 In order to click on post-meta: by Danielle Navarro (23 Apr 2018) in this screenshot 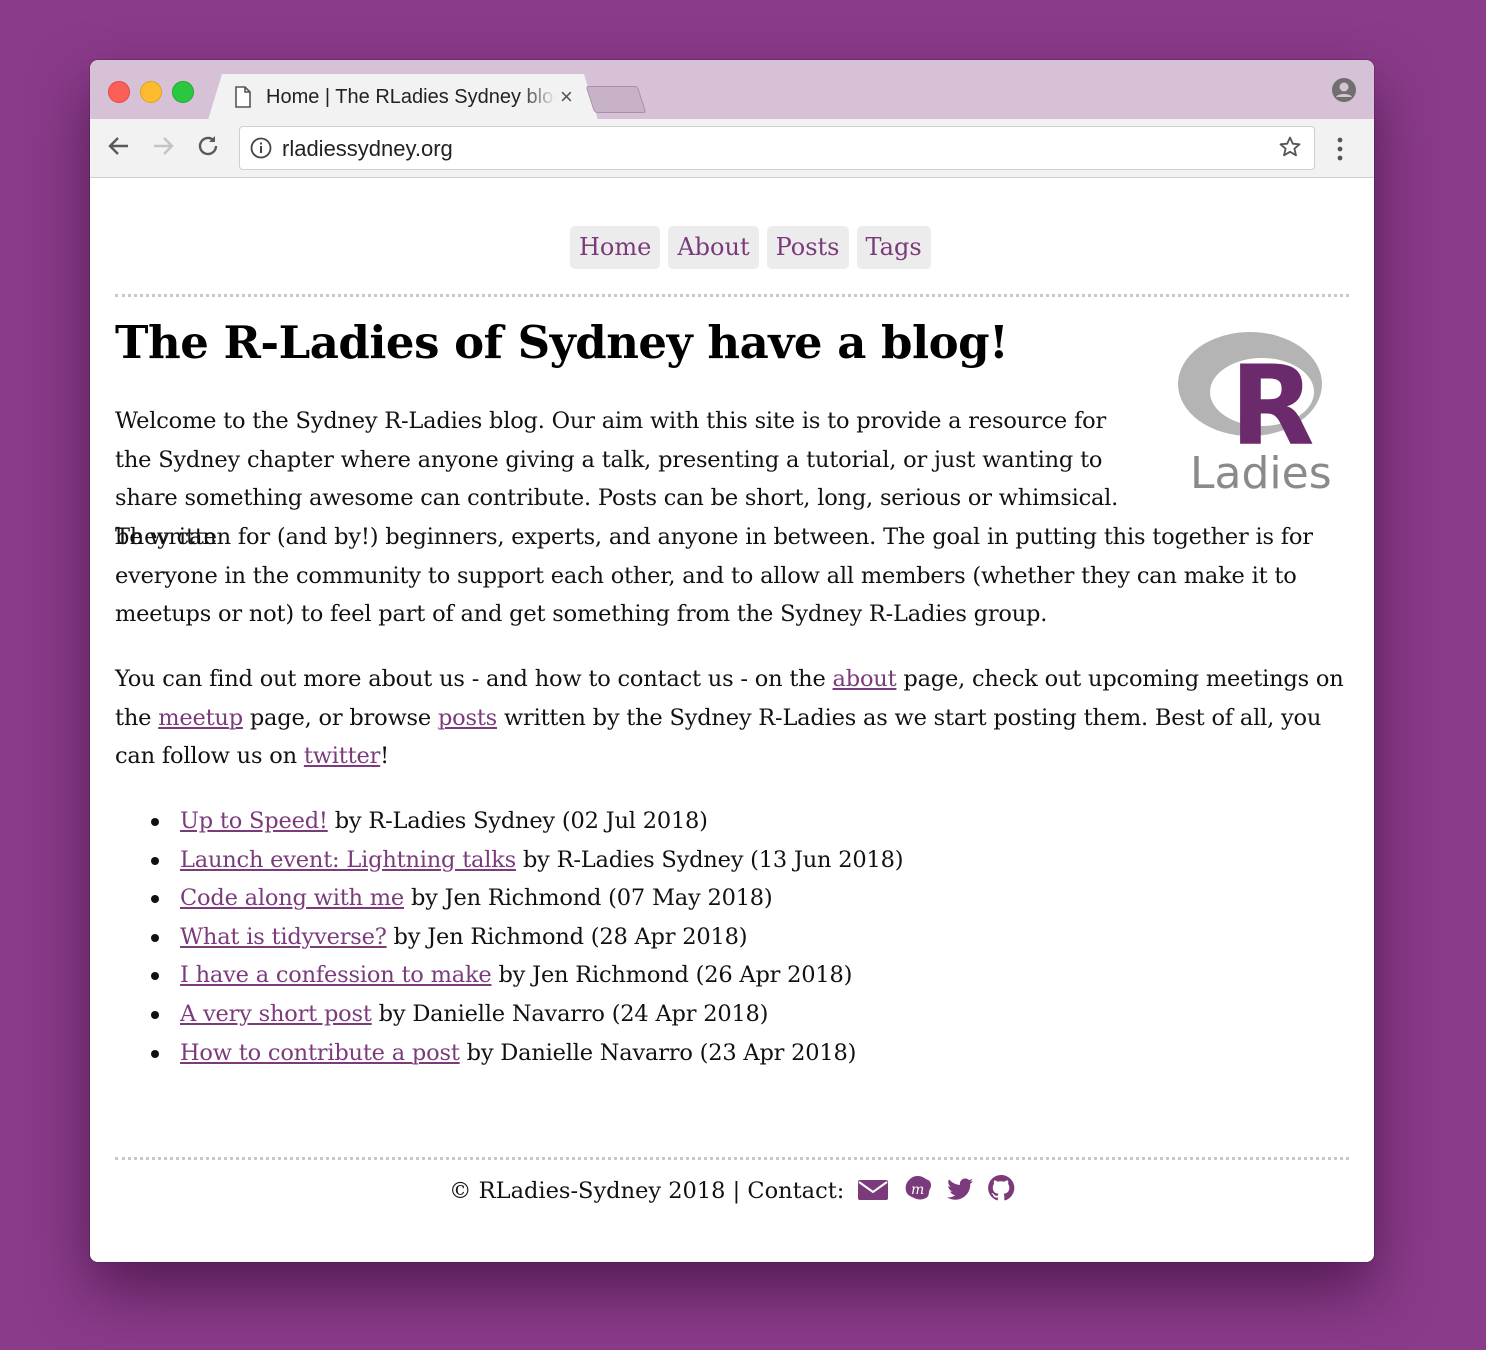, I will do `click(658, 1052)`.